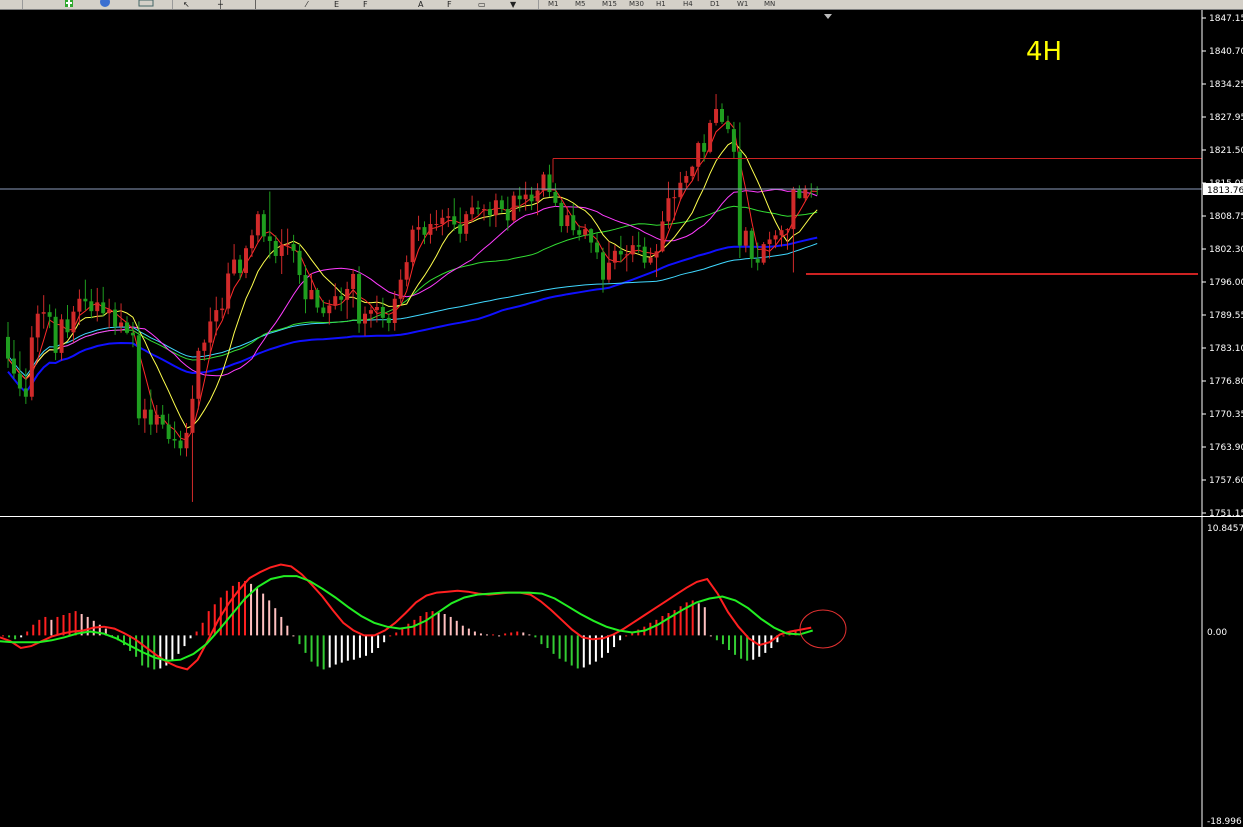  What do you see at coordinates (1225, 529) in the screenshot?
I see `indicator-axis-max: 10.8457` at bounding box center [1225, 529].